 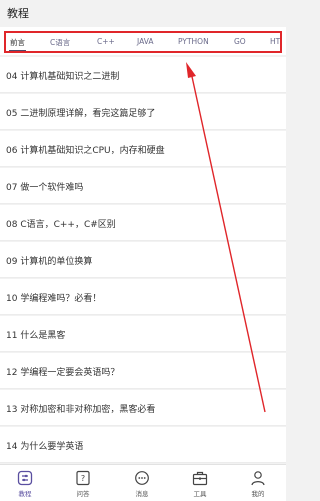 What do you see at coordinates (25, 494) in the screenshot?
I see `nav-label: 教程` at bounding box center [25, 494].